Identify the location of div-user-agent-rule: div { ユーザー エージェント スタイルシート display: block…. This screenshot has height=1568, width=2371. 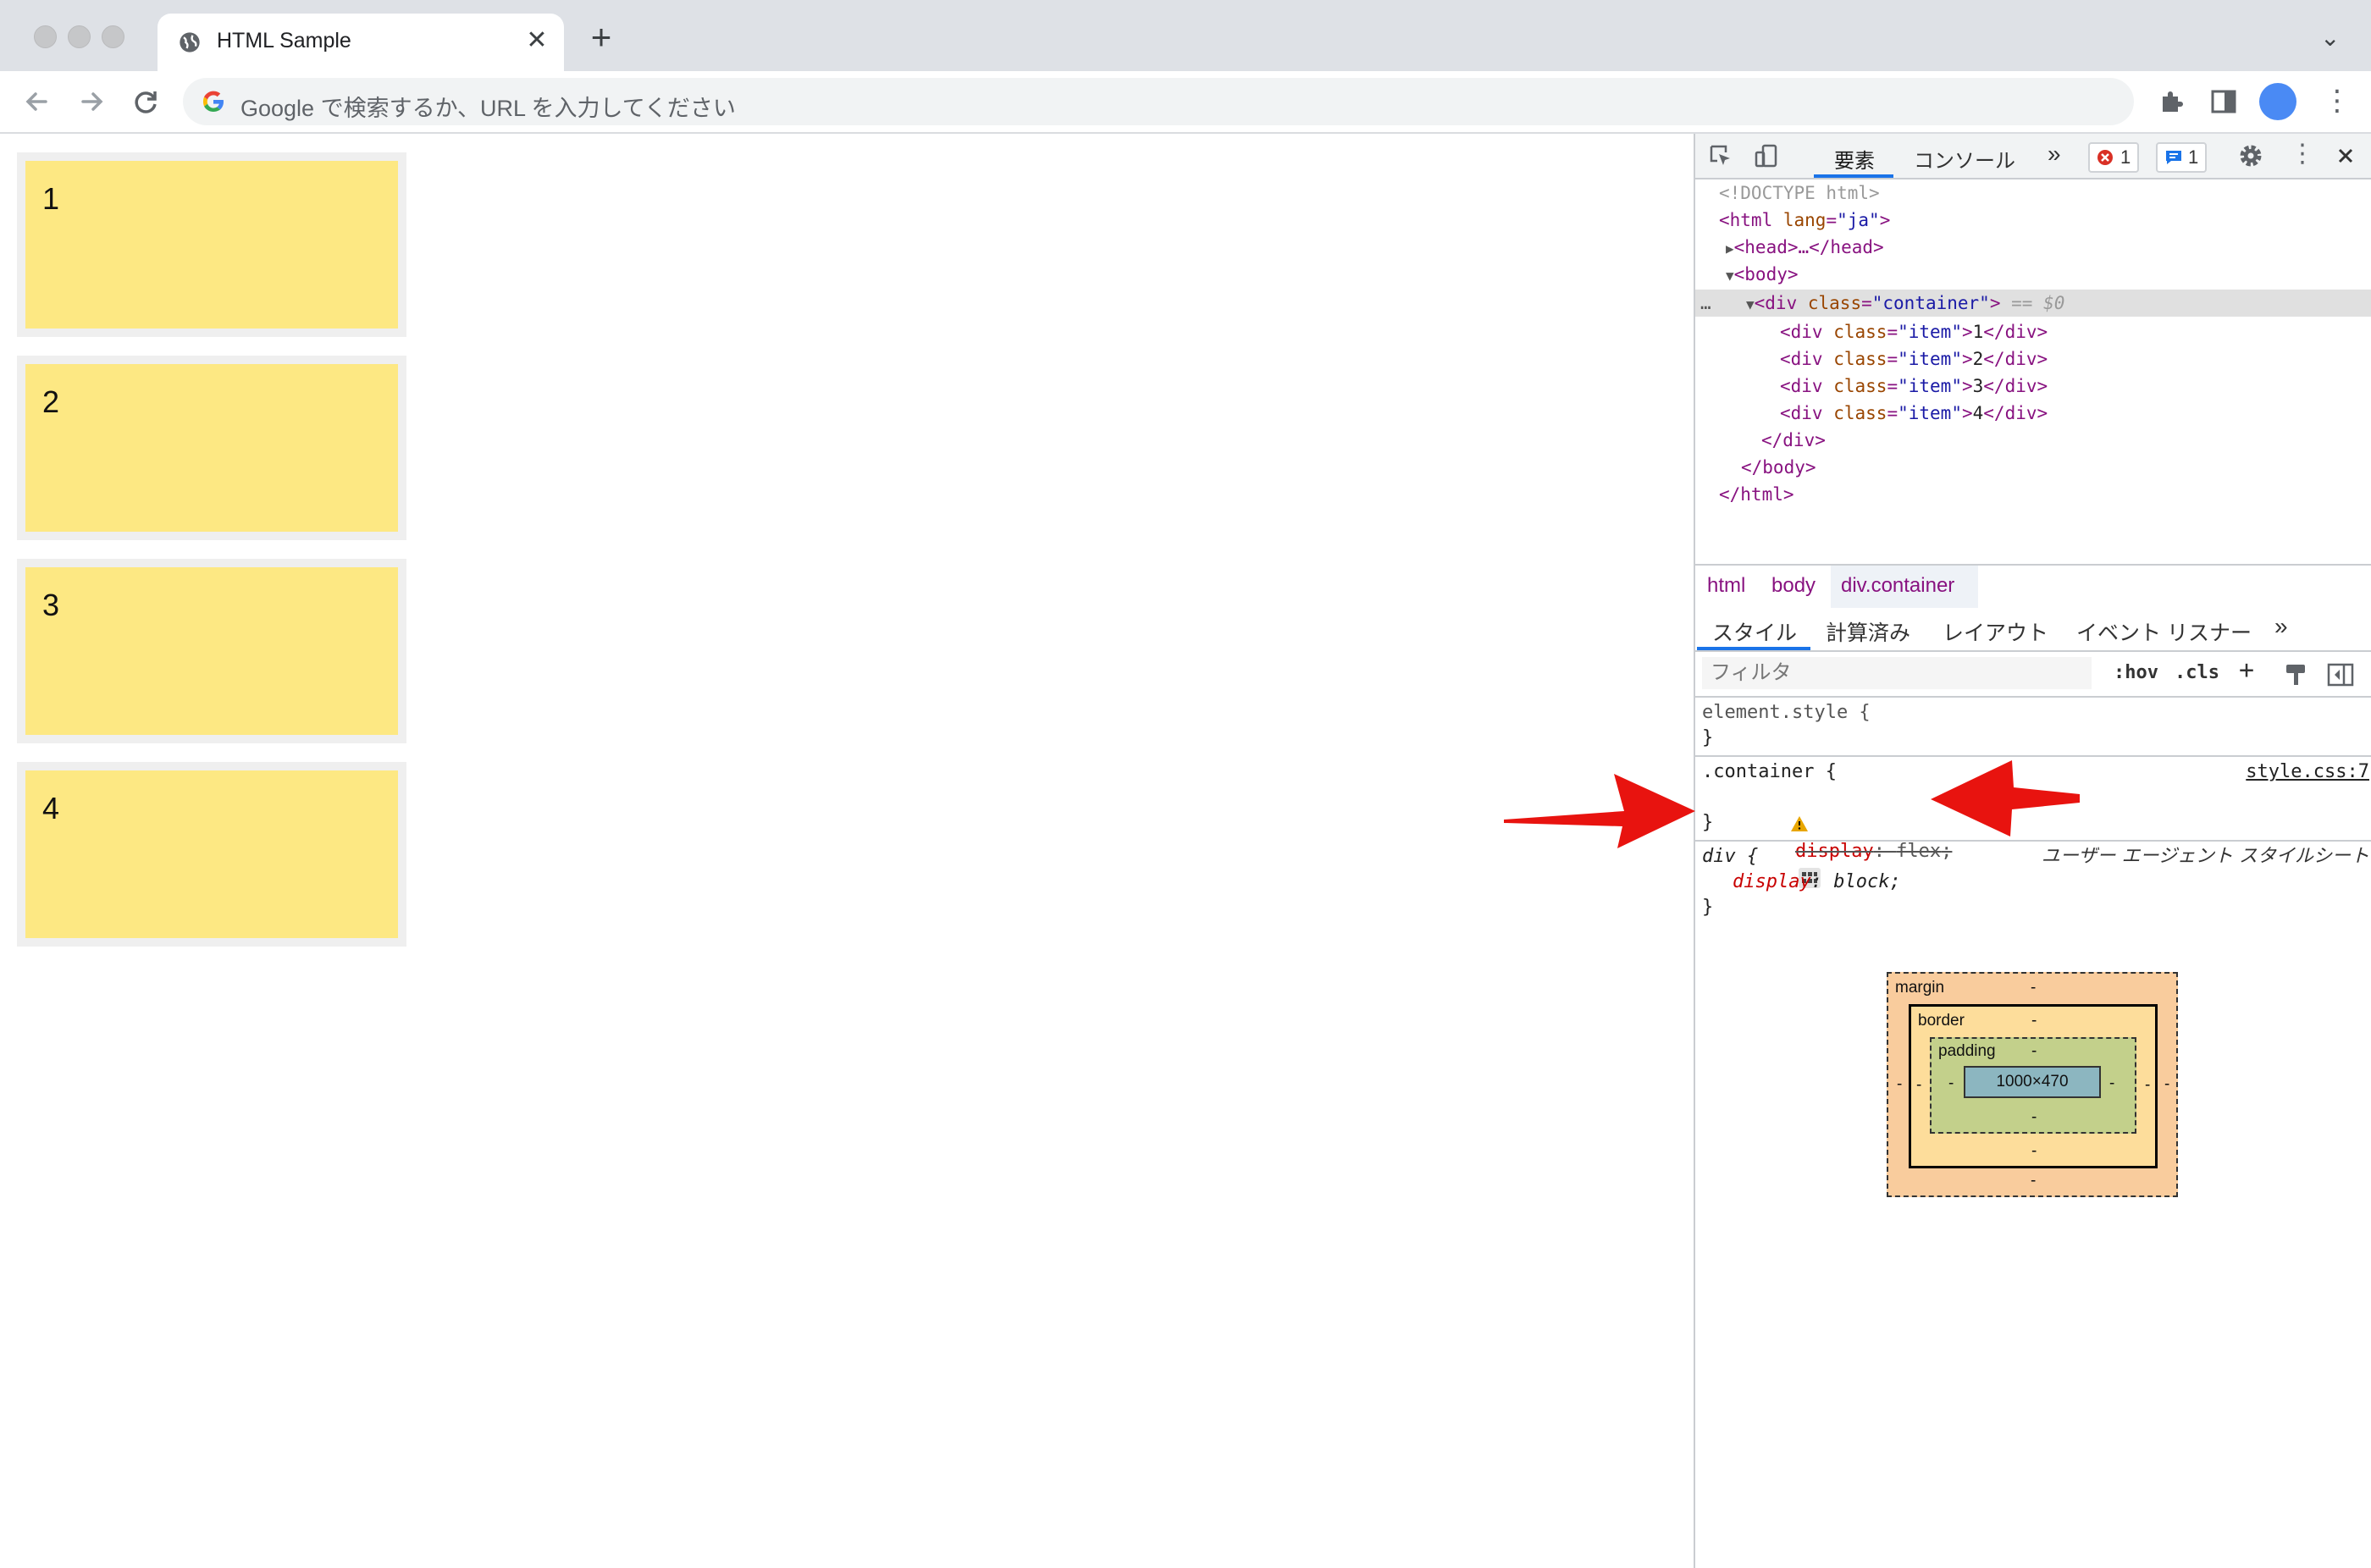
(2033, 883).